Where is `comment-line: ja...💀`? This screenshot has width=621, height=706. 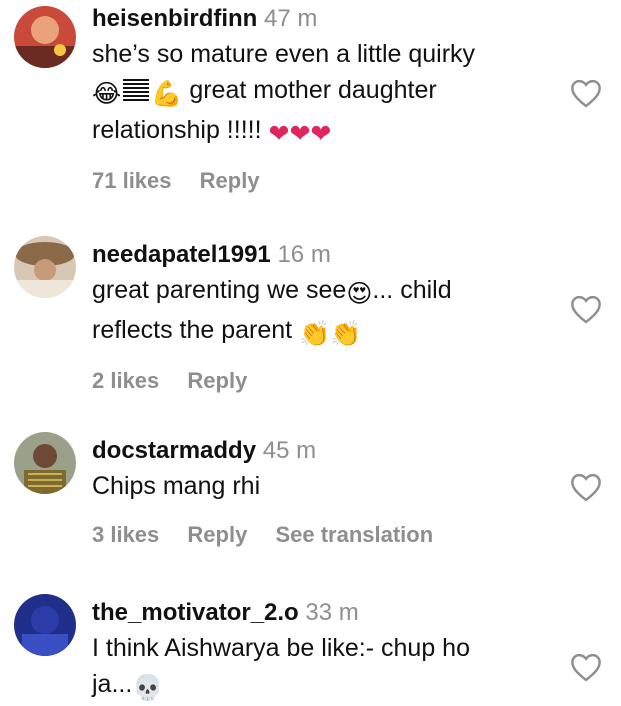 comment-line: ja...💀 is located at coordinates (326, 686).